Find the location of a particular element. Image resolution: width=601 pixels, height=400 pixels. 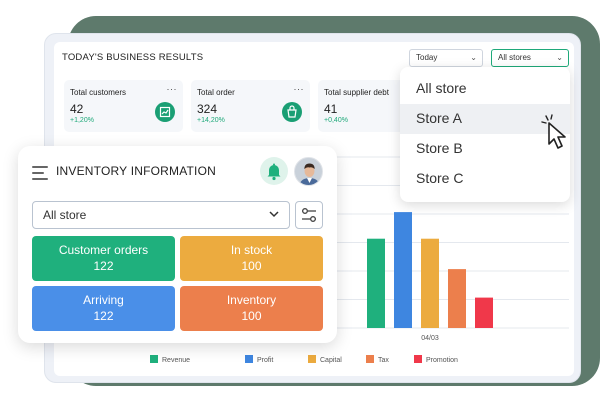

kpi-label: Total customers is located at coordinates (98, 92).